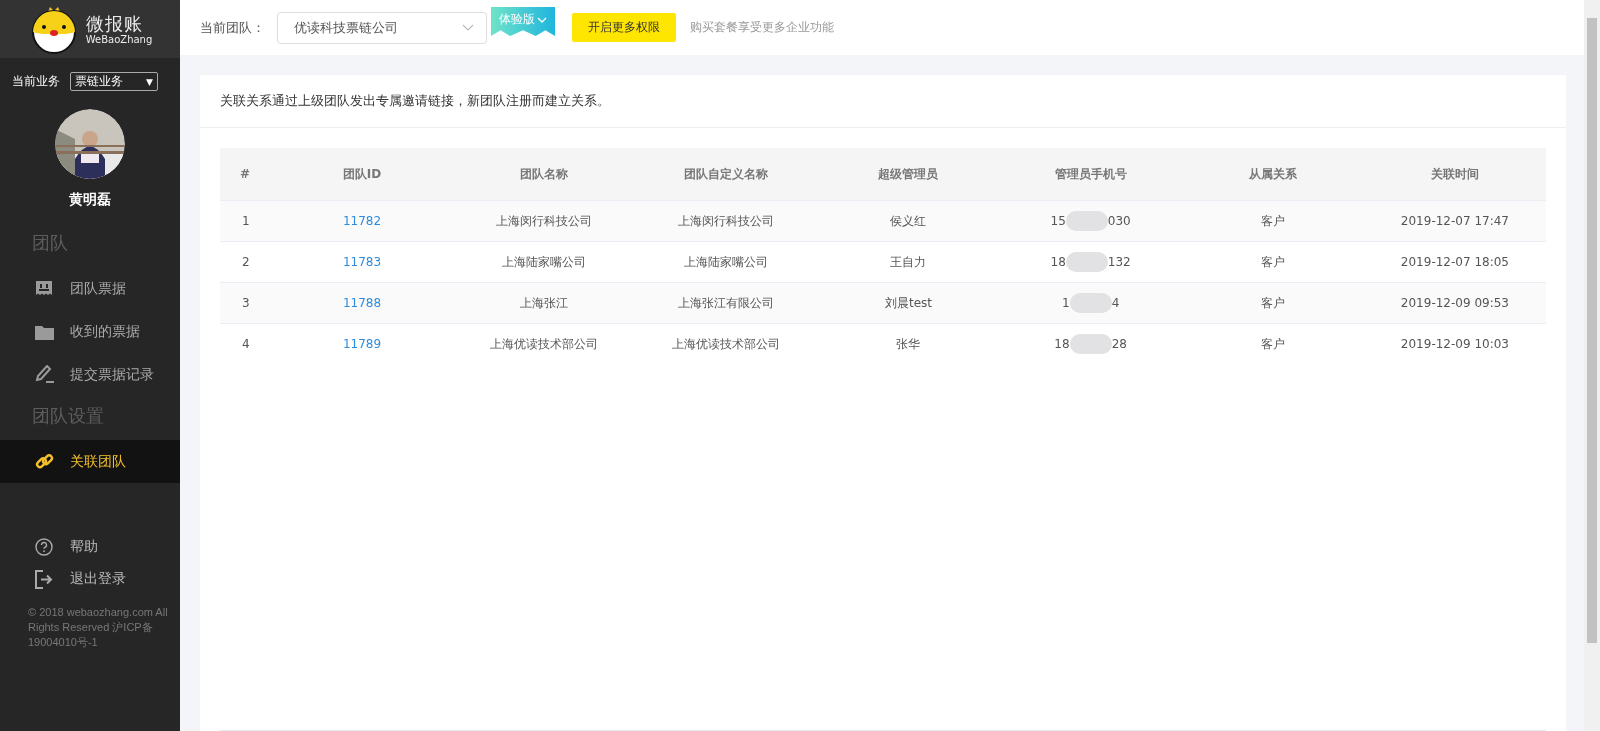  Describe the element at coordinates (1119, 262) in the screenshot. I see `phone-suffix: 132` at that location.